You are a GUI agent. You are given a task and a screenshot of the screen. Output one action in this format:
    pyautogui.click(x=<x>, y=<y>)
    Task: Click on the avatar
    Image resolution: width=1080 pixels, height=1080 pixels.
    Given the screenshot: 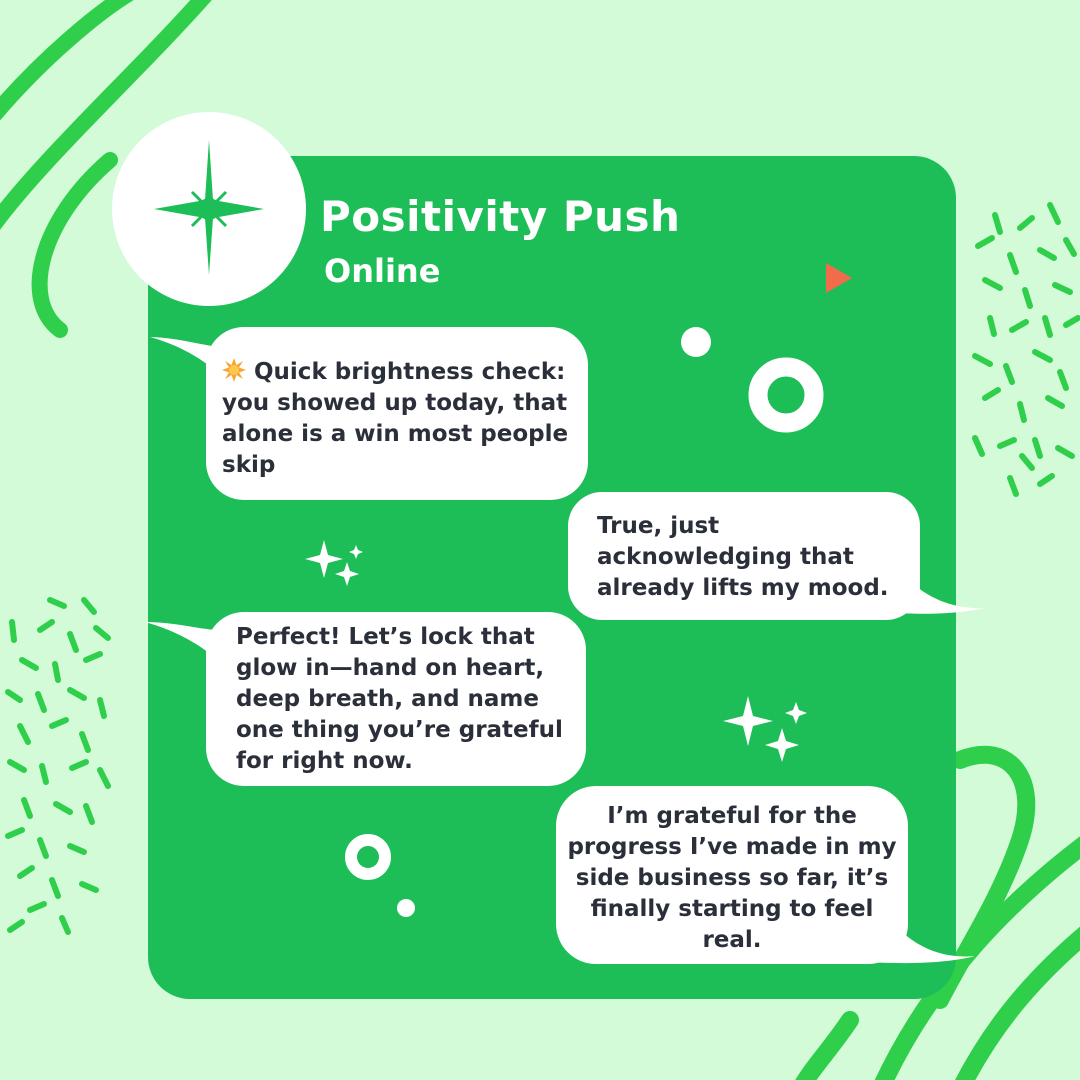 What is the action you would take?
    pyautogui.click(x=209, y=209)
    